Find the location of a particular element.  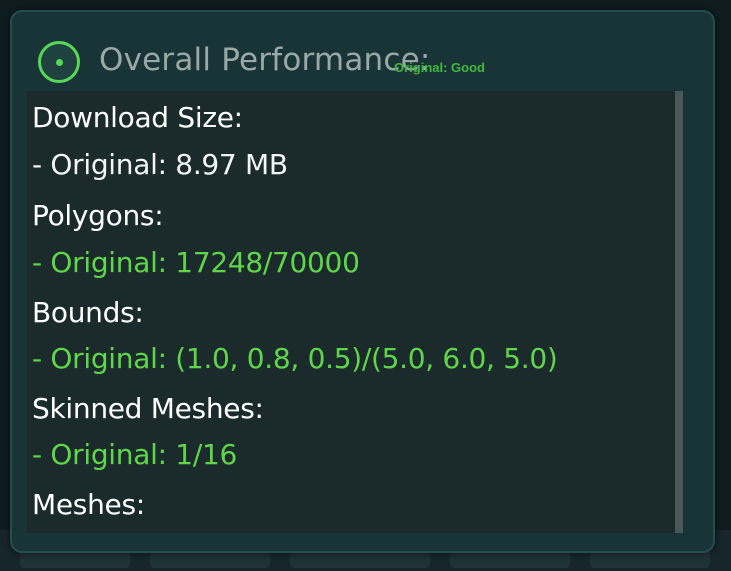

stat-label-polygons: Polygons: is located at coordinates (98, 215).